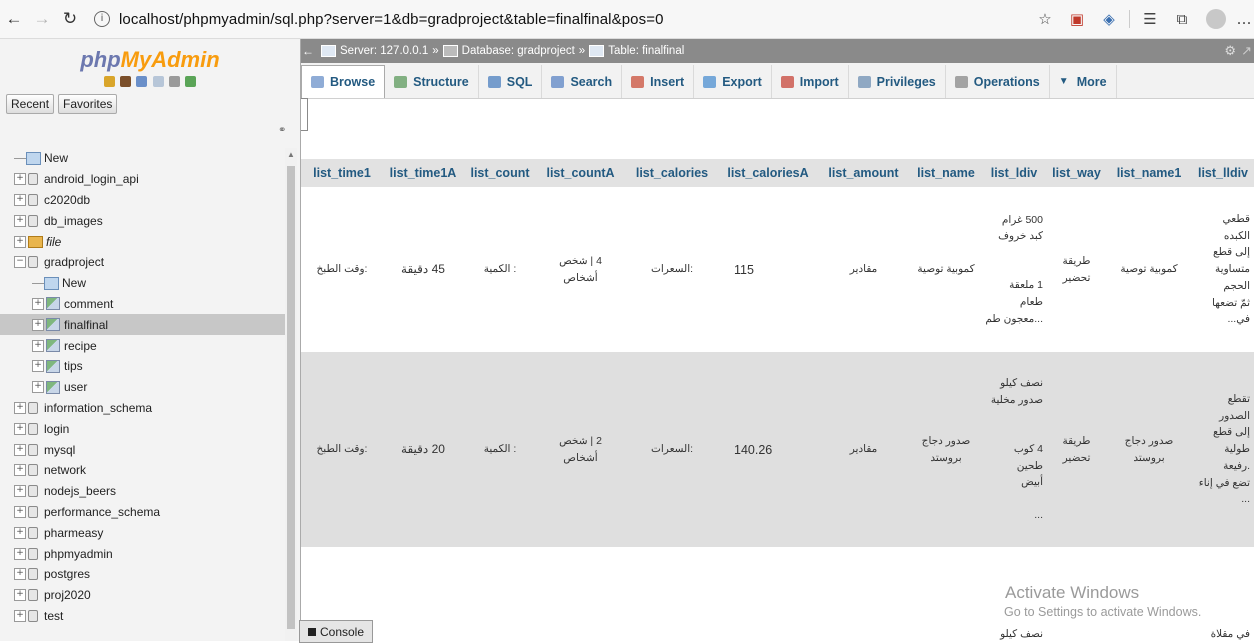 This screenshot has width=1254, height=643. Describe the element at coordinates (768, 269) in the screenshot. I see `cell-caloriesa: 115` at that location.